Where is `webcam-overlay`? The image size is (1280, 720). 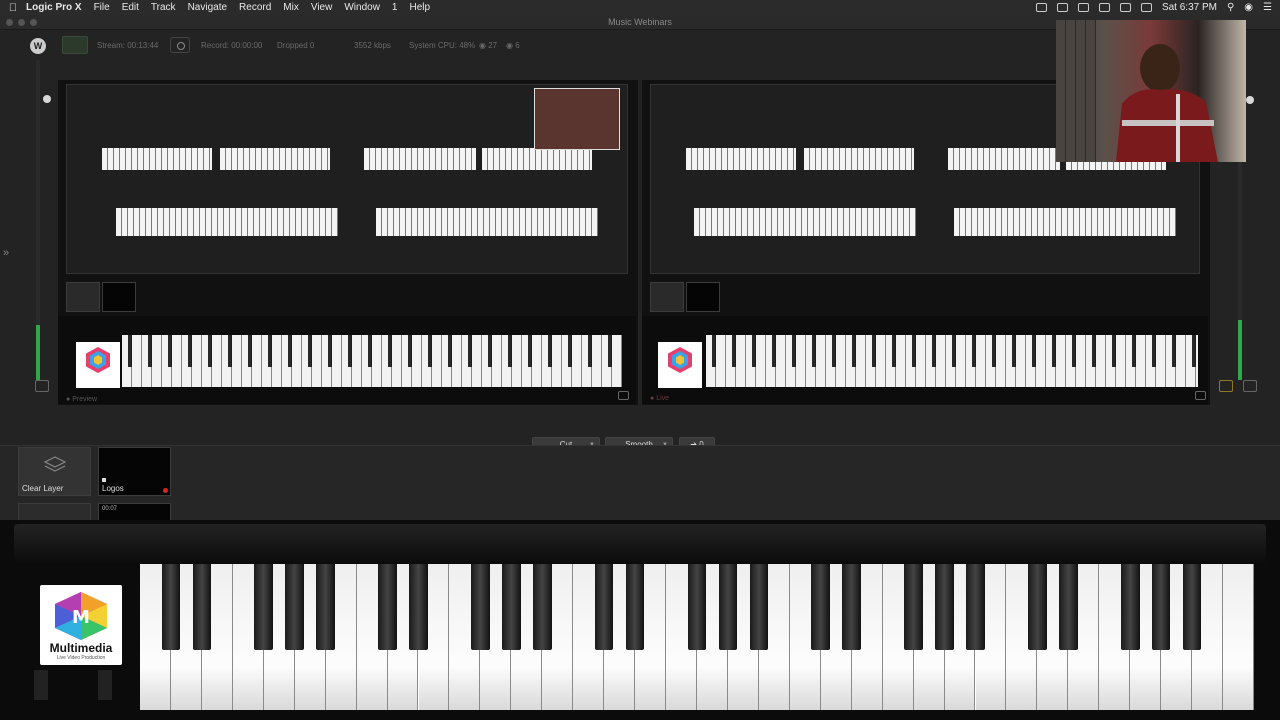 webcam-overlay is located at coordinates (1151, 91).